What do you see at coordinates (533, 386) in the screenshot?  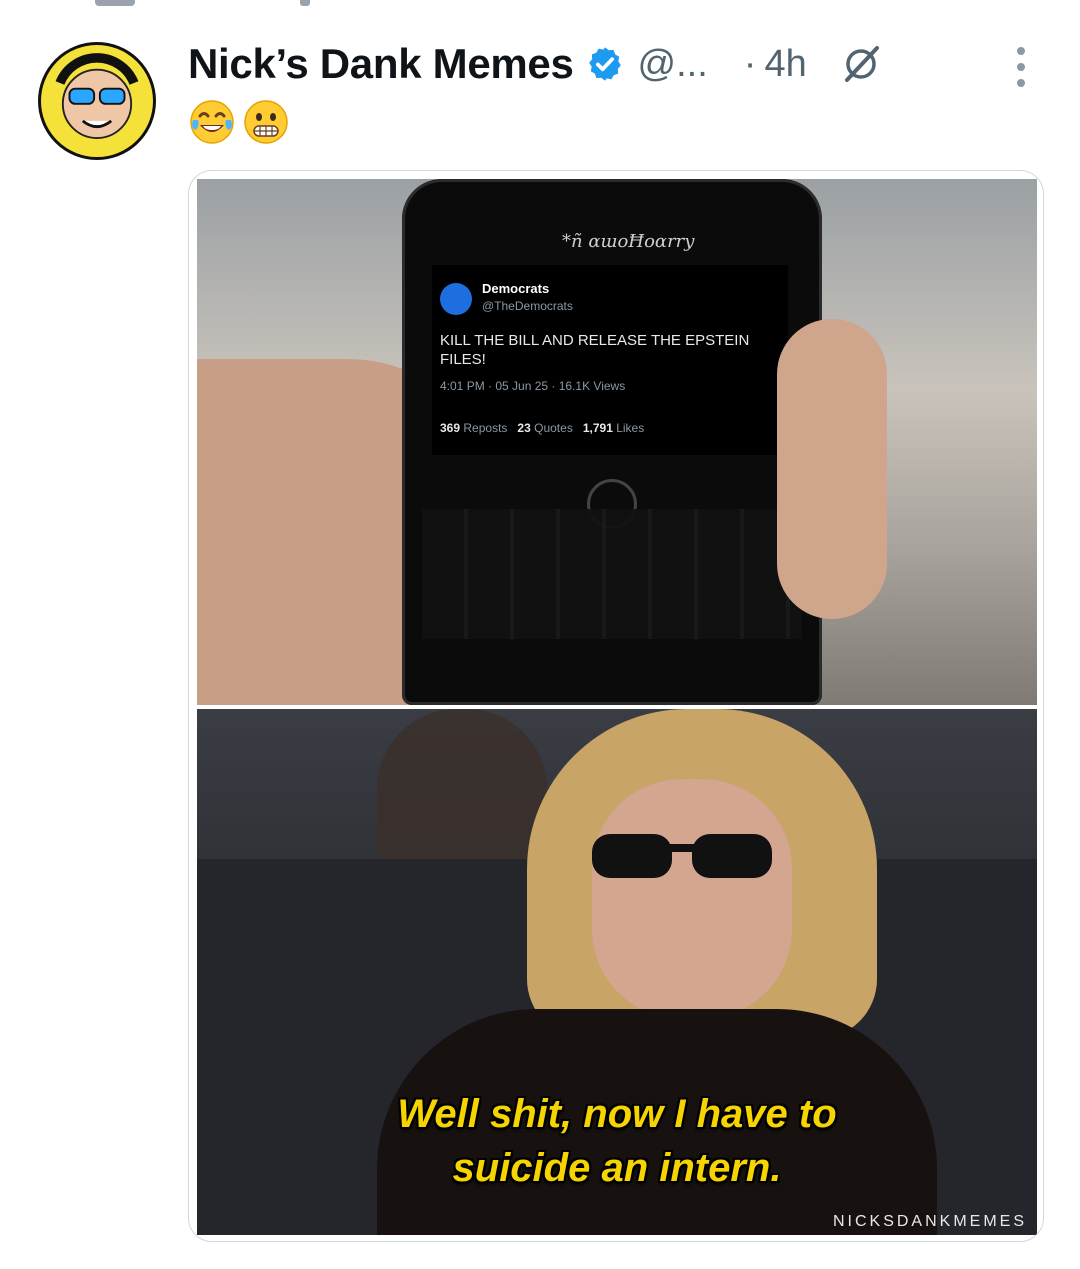 I see `embedded-tweet-meta: 4:01 PM · 05 Jun 25 · 16.1K Views` at bounding box center [533, 386].